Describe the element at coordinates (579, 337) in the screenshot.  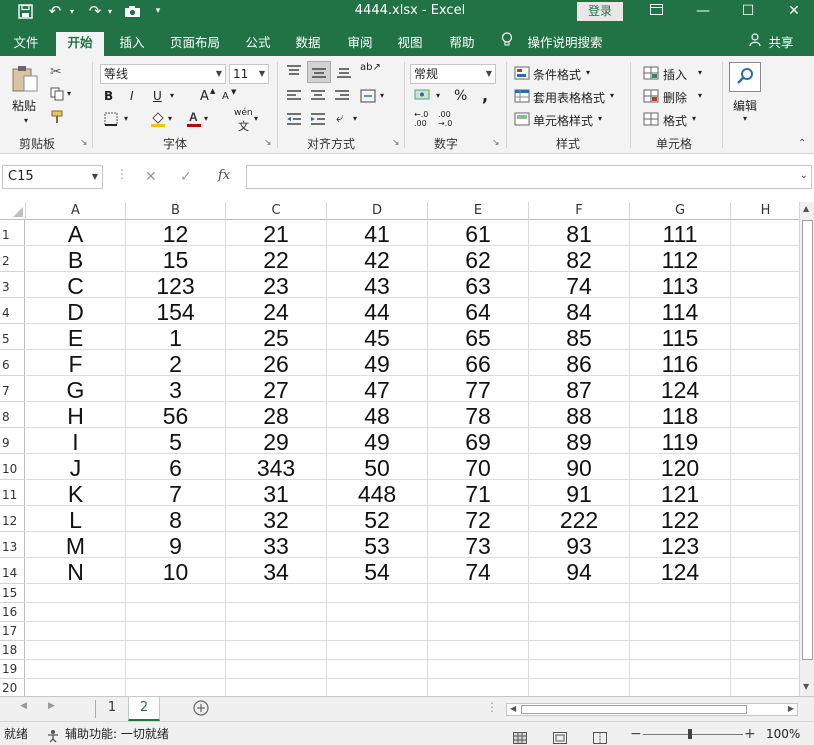
I see `cell-F5: 85` at that location.